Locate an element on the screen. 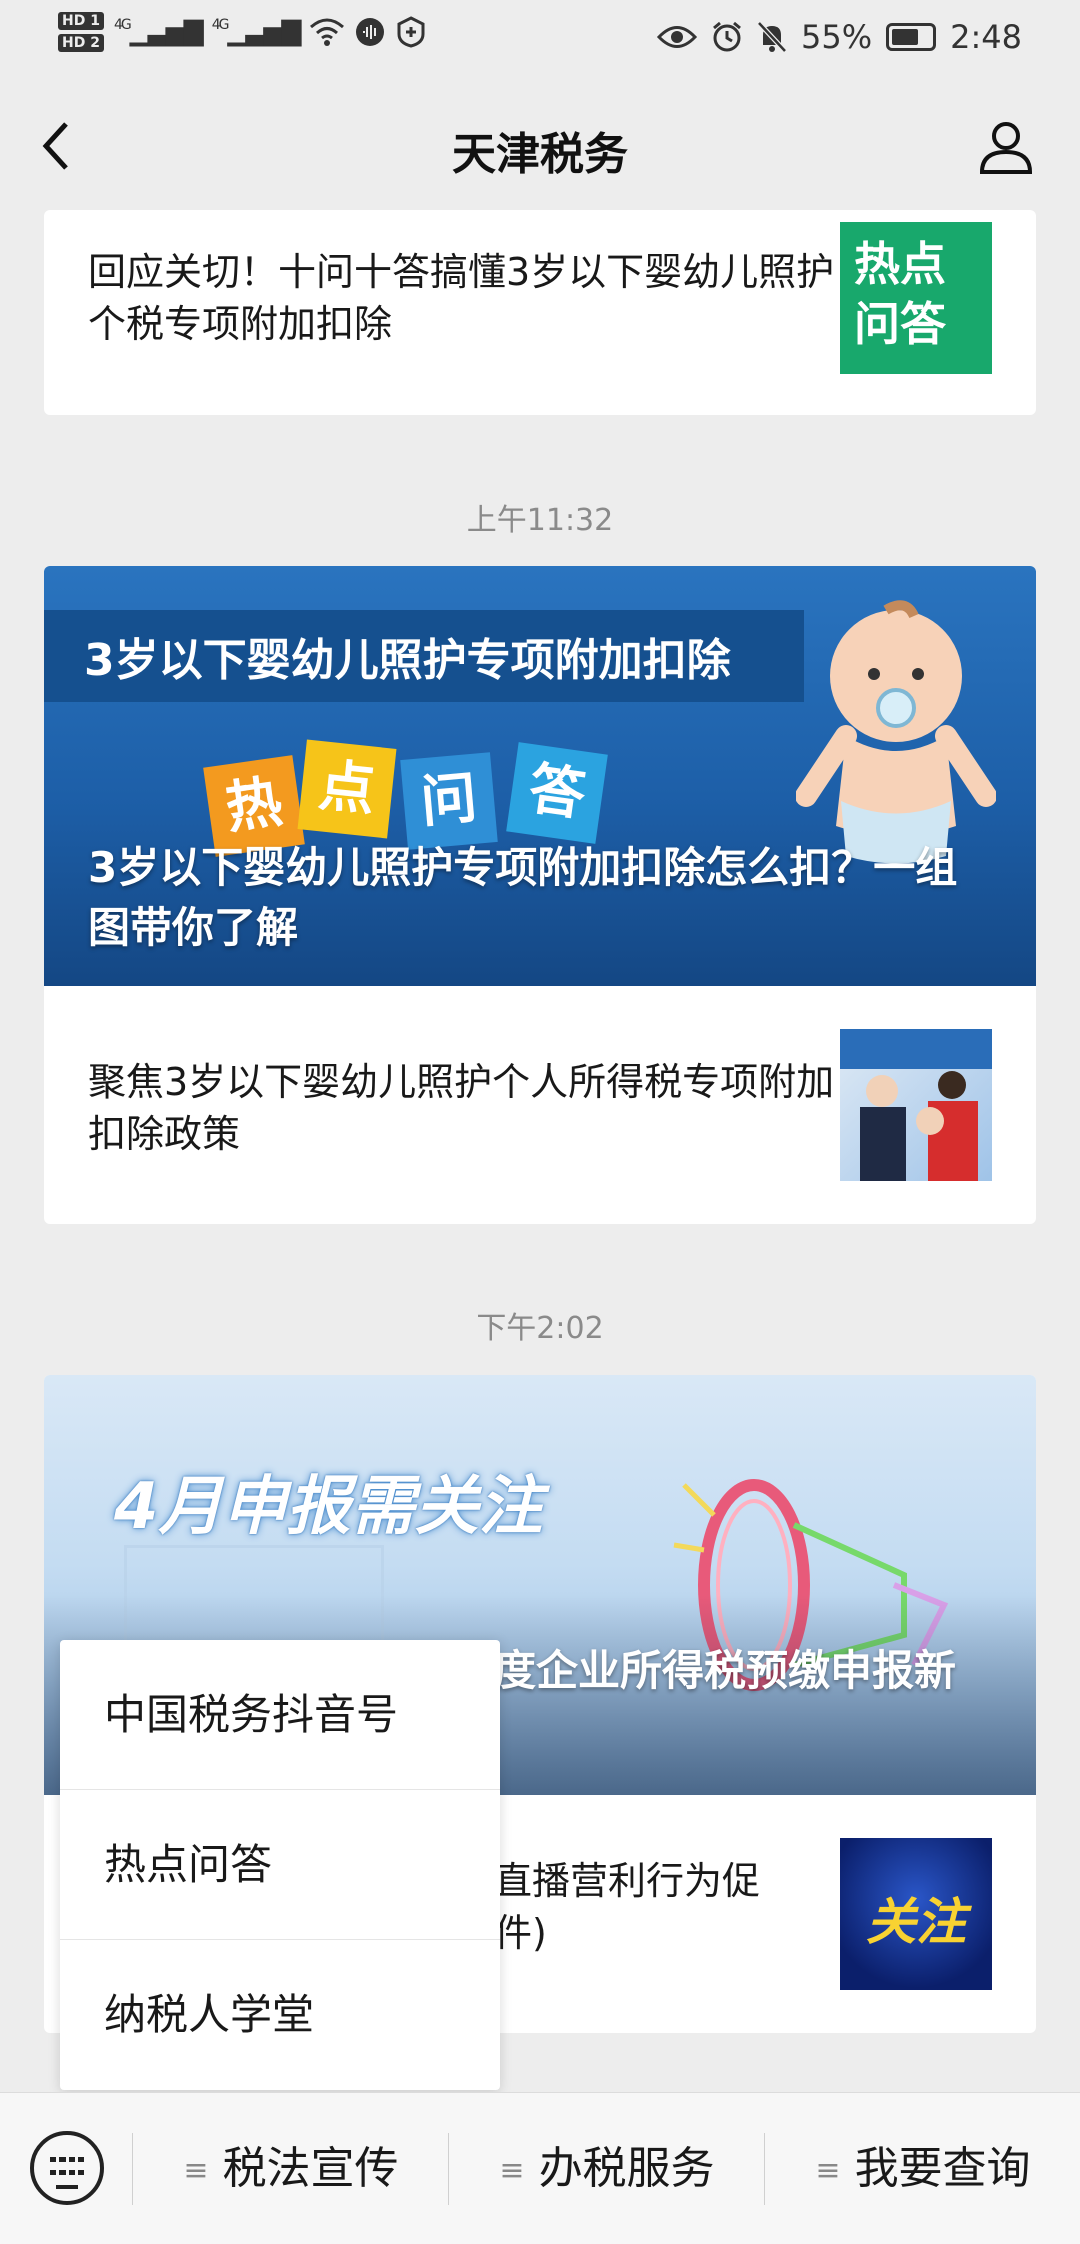 This screenshot has height=2244, width=1080. banner-tag: 问 is located at coordinates (449, 801).